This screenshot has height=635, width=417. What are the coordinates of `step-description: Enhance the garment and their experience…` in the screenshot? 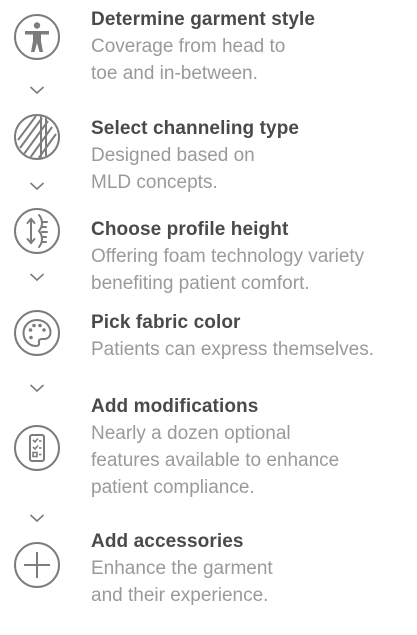 It's located at (182, 582).